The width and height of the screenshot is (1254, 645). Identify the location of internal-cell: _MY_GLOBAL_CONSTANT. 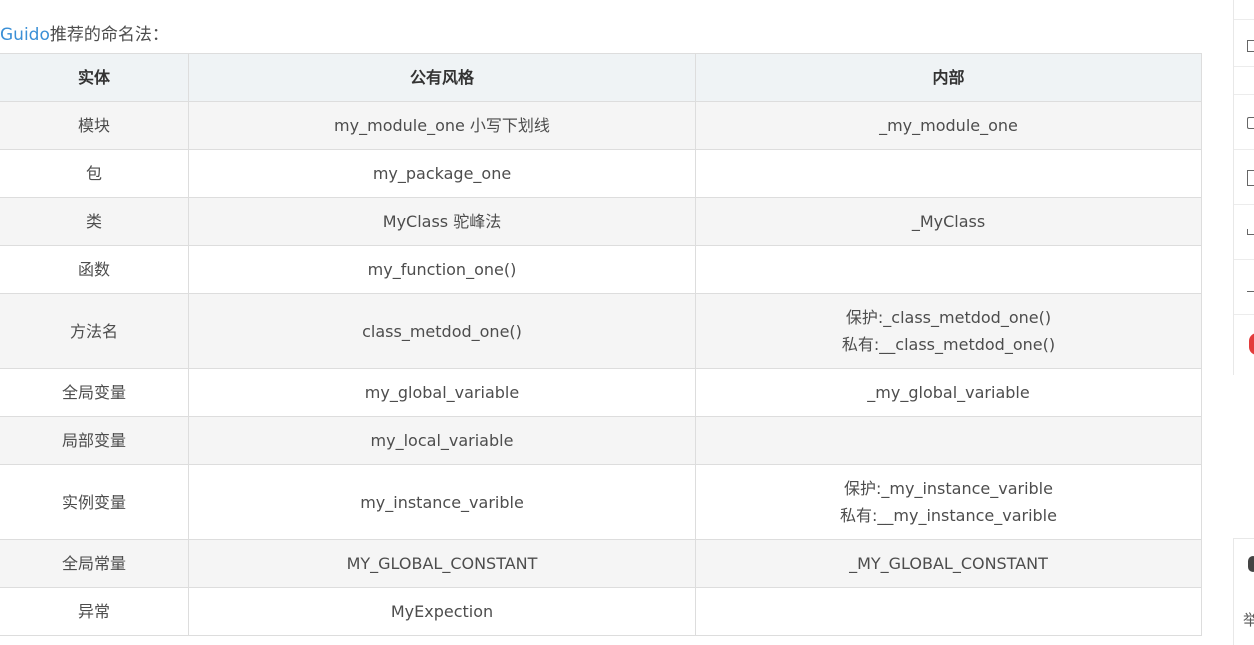
(948, 563).